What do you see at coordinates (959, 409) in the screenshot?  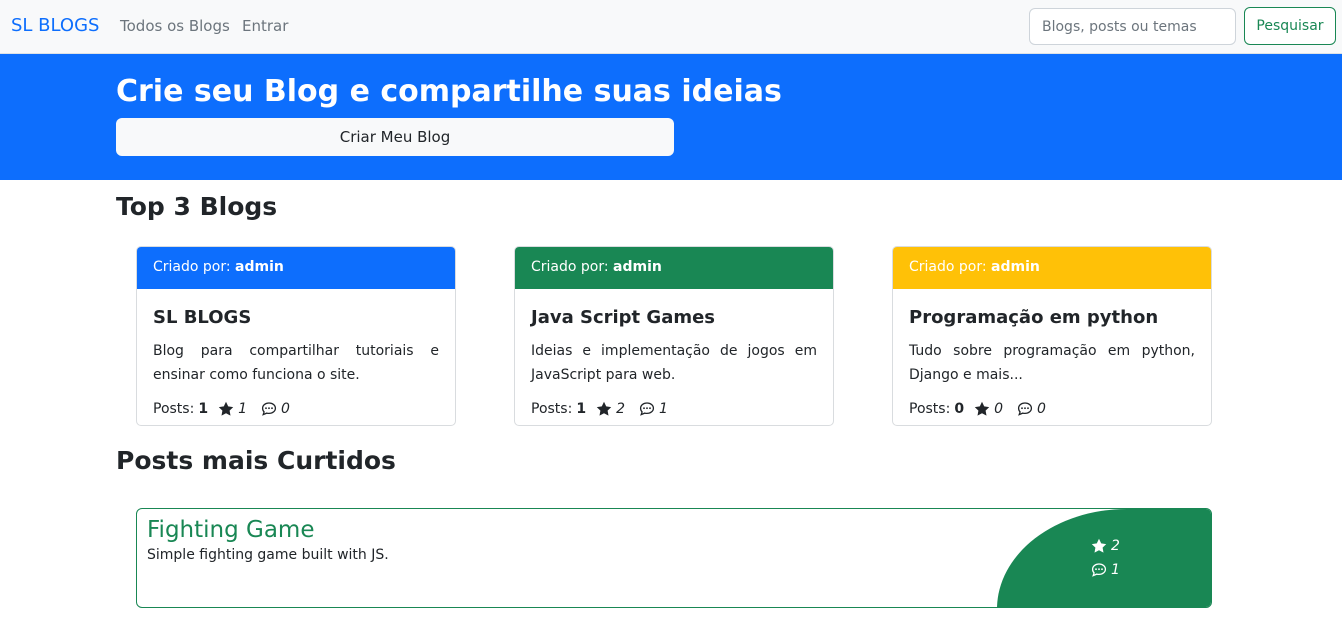 I see `posts-count: 0` at bounding box center [959, 409].